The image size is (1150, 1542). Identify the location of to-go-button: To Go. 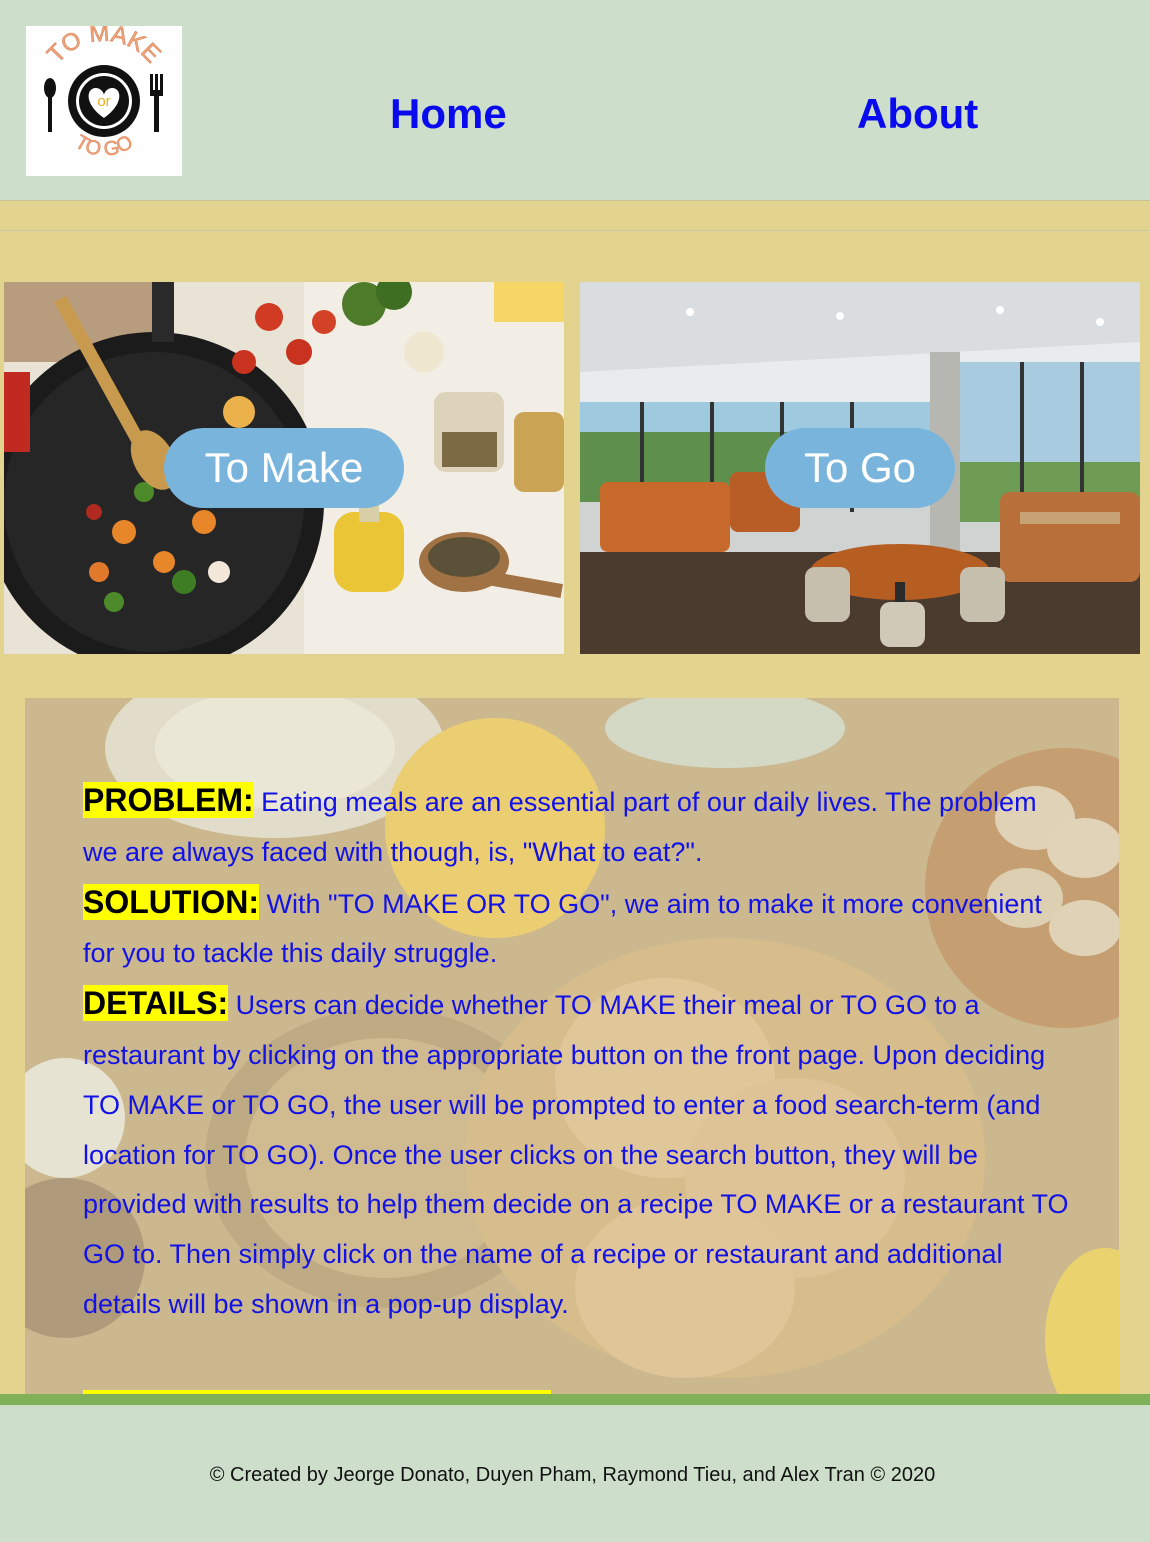
(860, 468).